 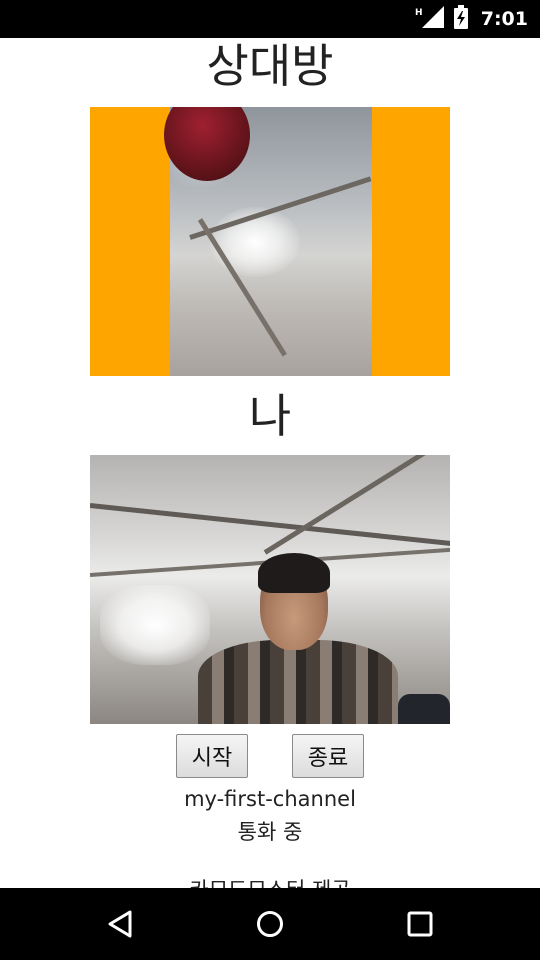 What do you see at coordinates (270, 756) in the screenshot?
I see `call-controls: 시작 종료` at bounding box center [270, 756].